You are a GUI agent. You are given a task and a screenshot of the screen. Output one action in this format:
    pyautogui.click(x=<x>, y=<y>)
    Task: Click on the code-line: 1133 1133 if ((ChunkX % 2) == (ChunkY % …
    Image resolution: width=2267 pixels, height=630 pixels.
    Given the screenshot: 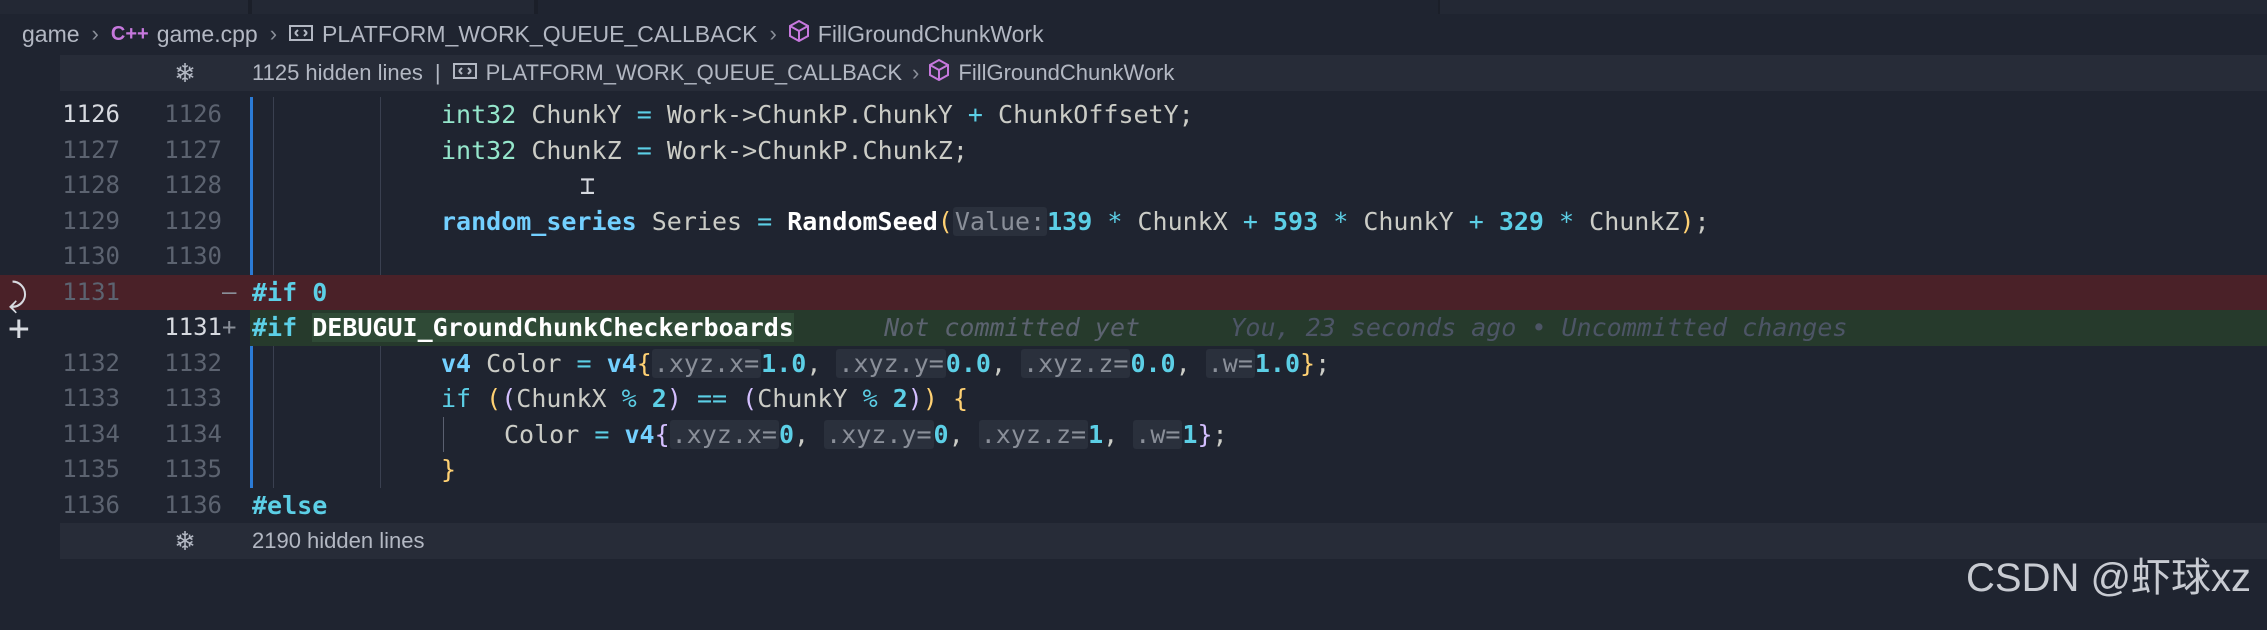 What is the action you would take?
    pyautogui.click(x=1133, y=399)
    